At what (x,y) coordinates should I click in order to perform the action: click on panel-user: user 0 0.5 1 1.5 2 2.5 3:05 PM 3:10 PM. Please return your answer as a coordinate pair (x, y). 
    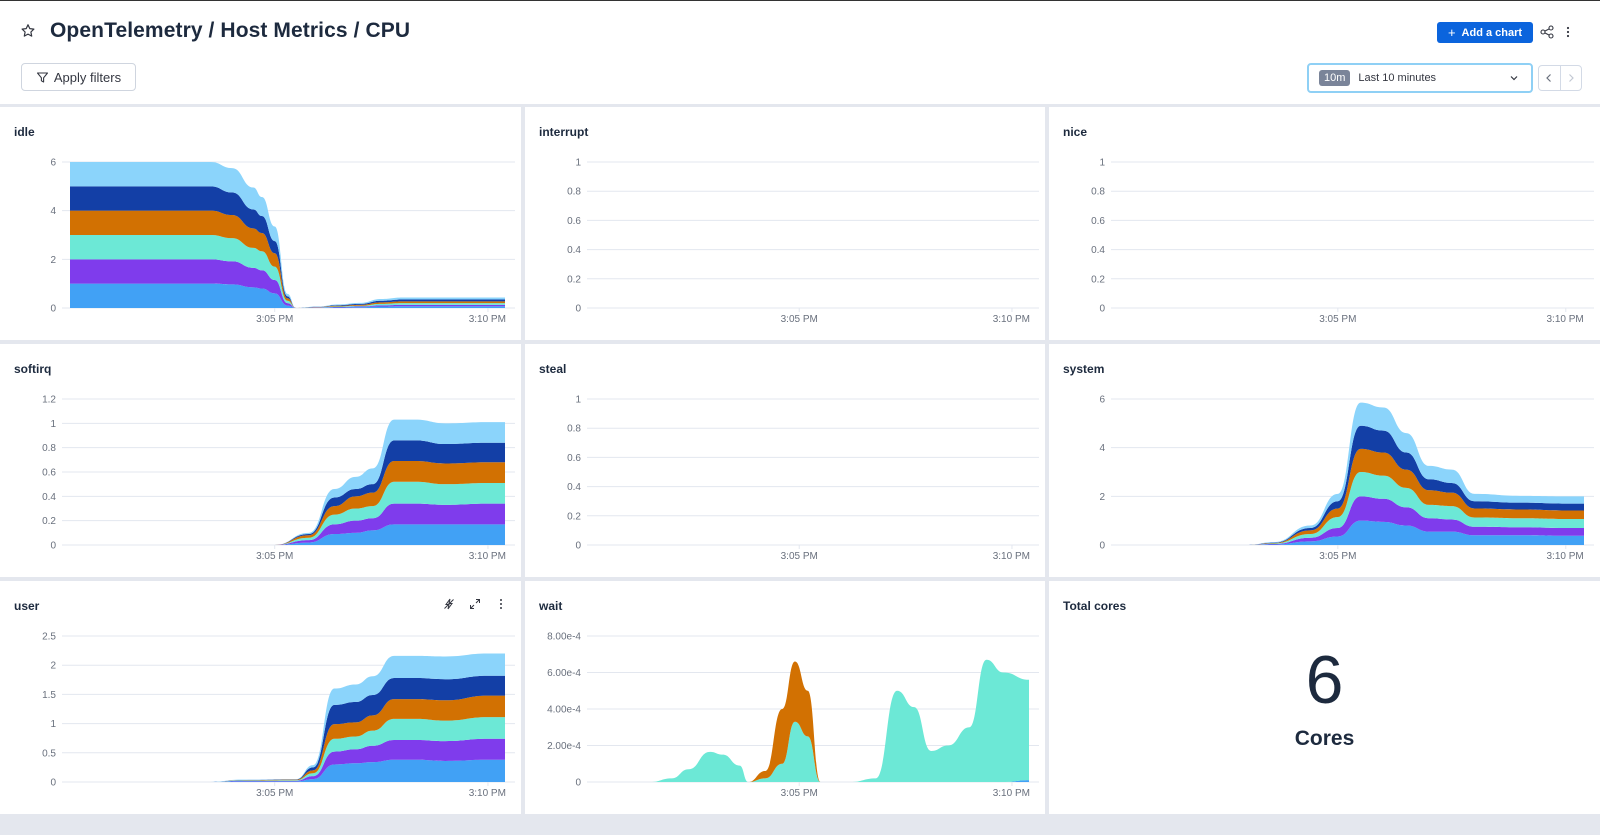
    Looking at the image, I should click on (260, 697).